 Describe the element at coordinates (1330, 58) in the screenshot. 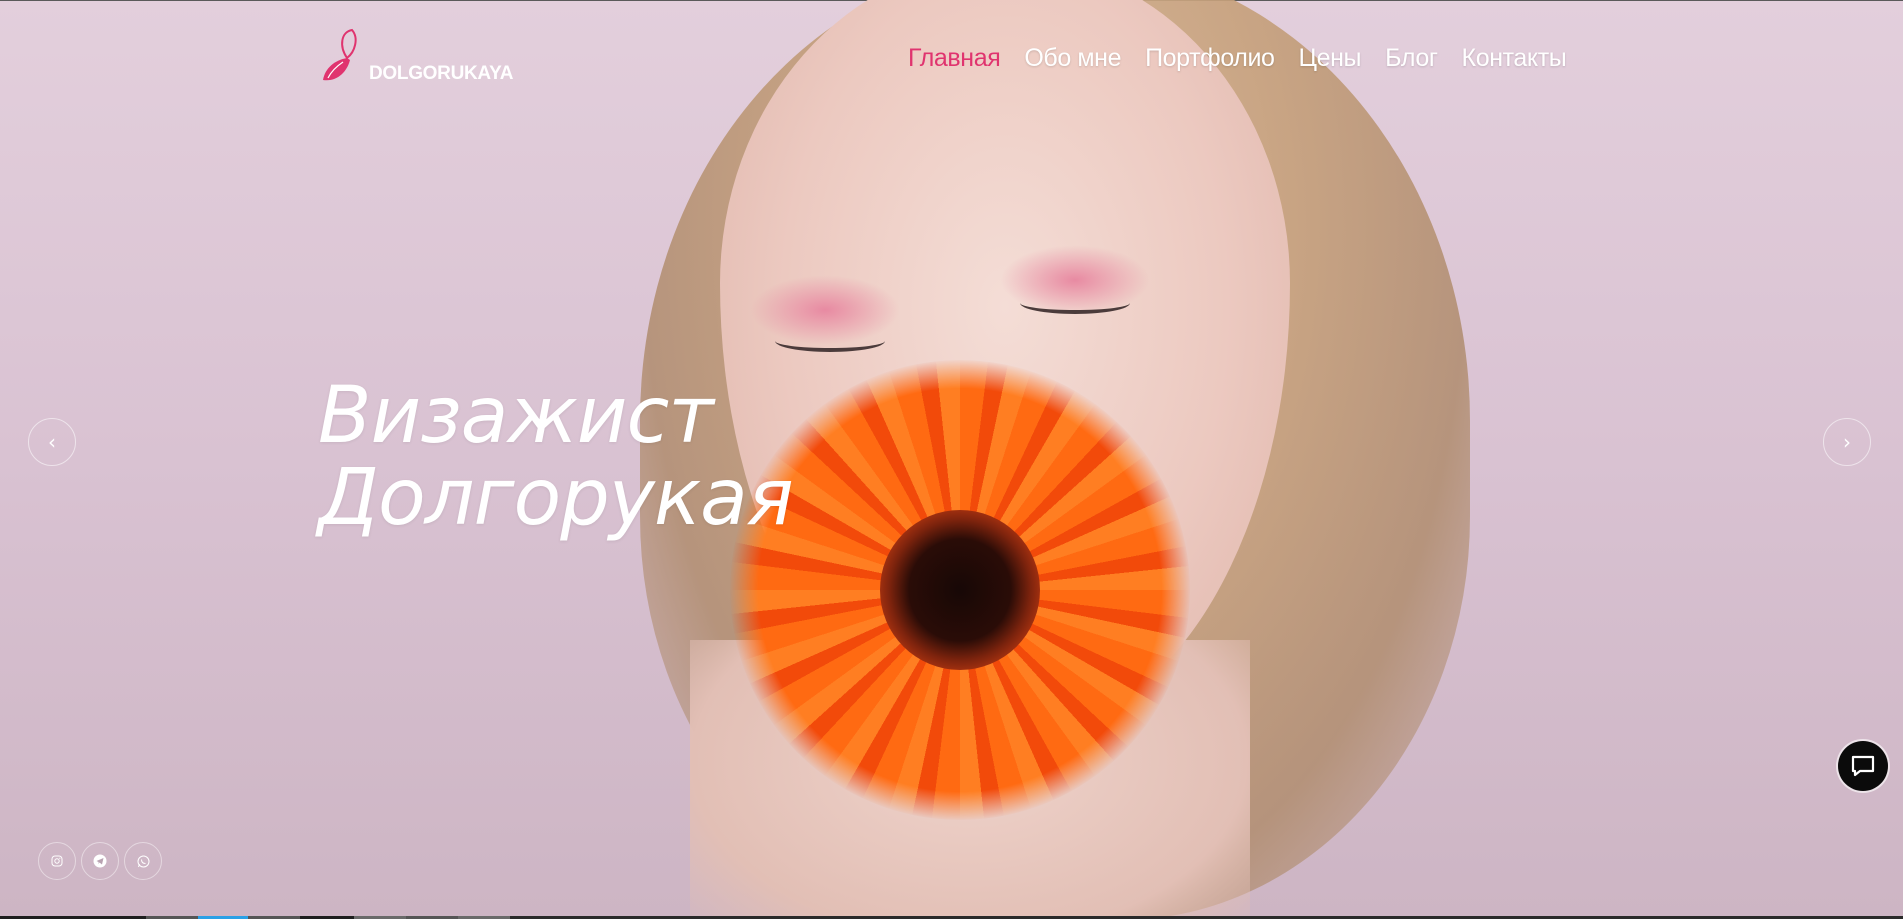

I see `nav-item-prices: Цены` at that location.